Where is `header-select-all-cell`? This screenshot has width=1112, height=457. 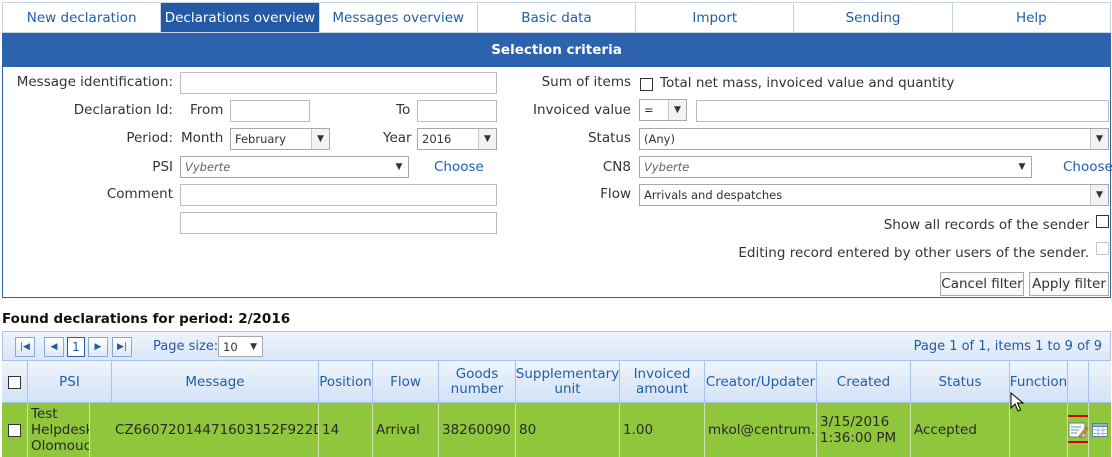
header-select-all-cell is located at coordinates (15, 382).